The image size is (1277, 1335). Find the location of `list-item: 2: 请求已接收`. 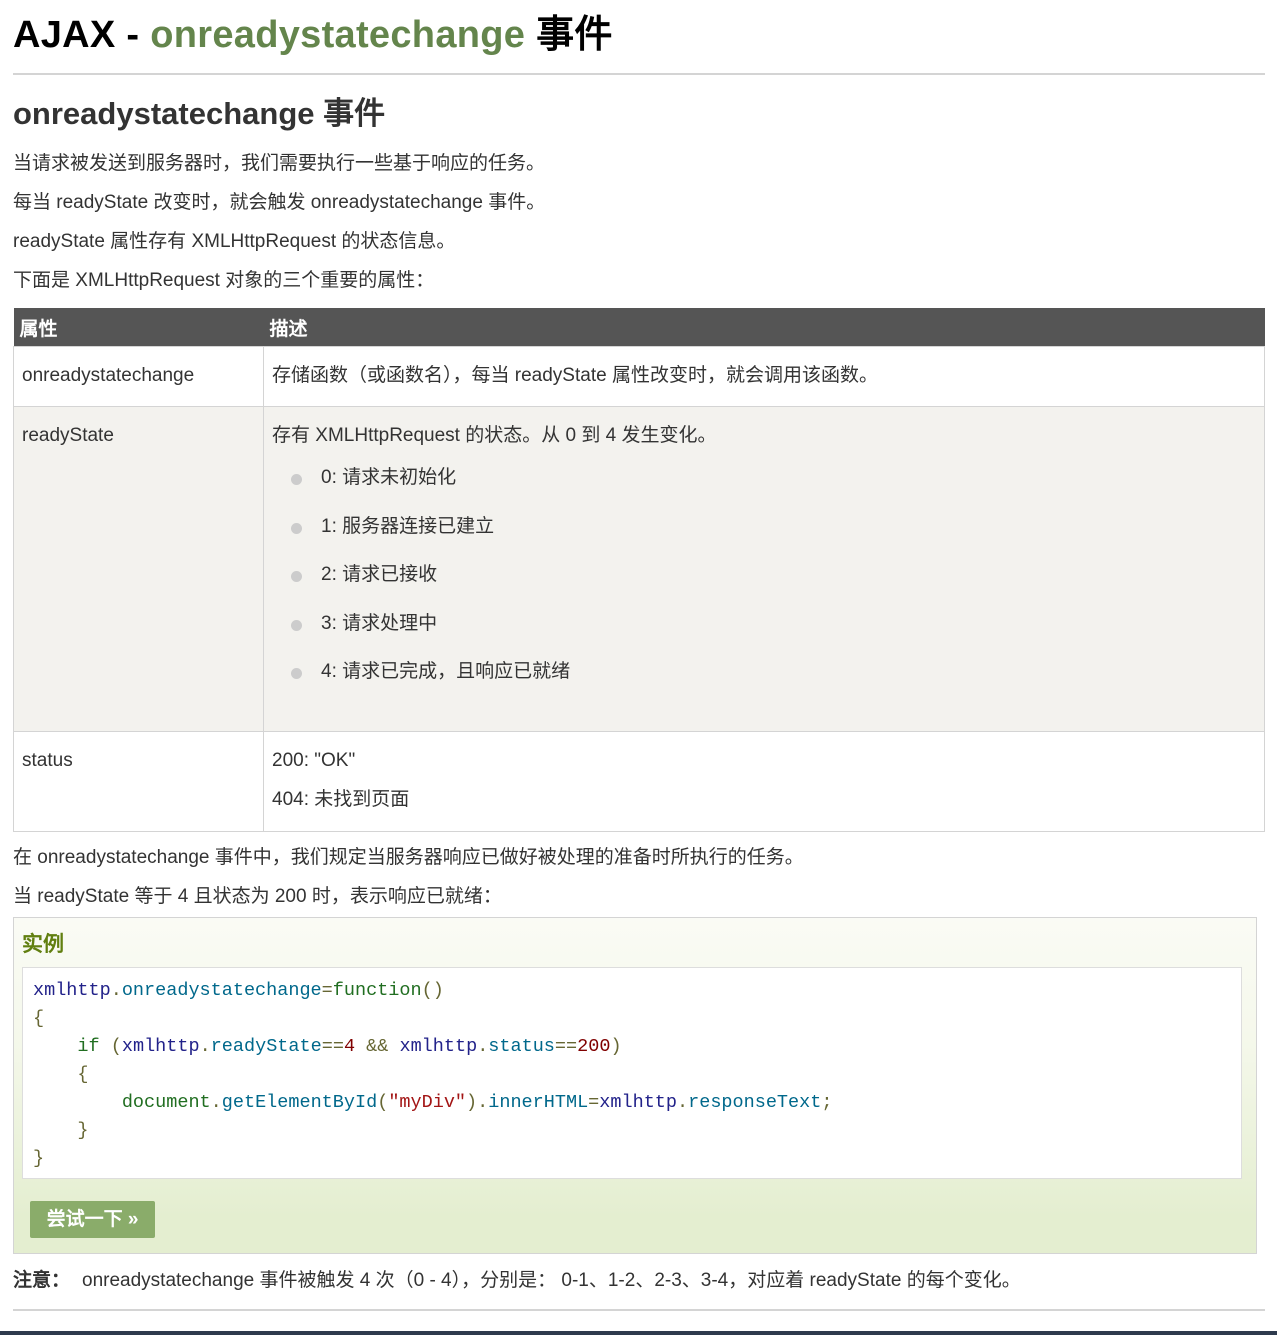

list-item: 2: 请求已接收 is located at coordinates (773, 575).